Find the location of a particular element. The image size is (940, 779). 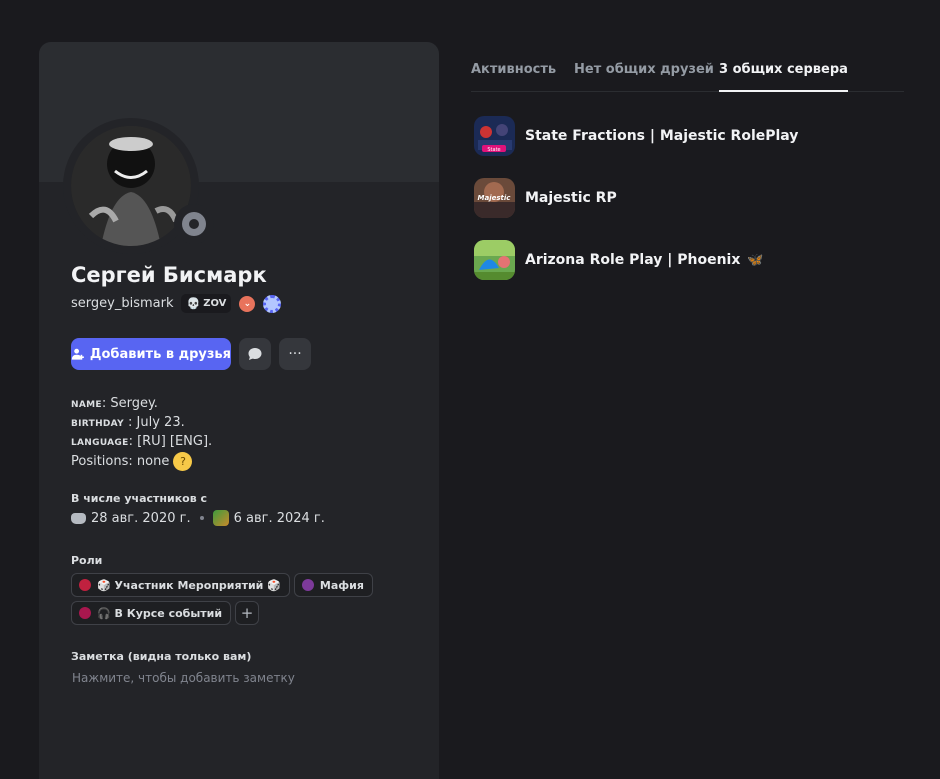

discord-icon is located at coordinates (78, 518).